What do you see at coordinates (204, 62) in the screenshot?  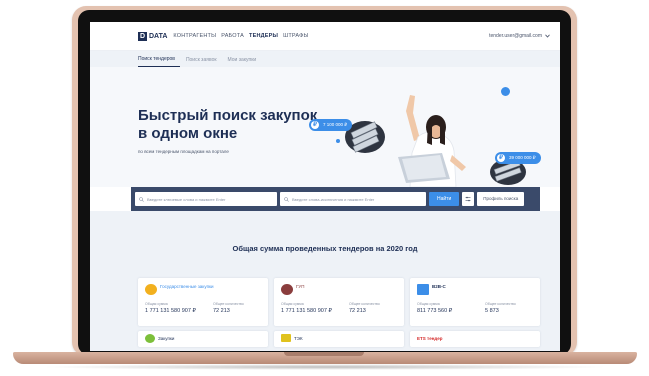 I see `tab-request-search: Поиск заявок` at bounding box center [204, 62].